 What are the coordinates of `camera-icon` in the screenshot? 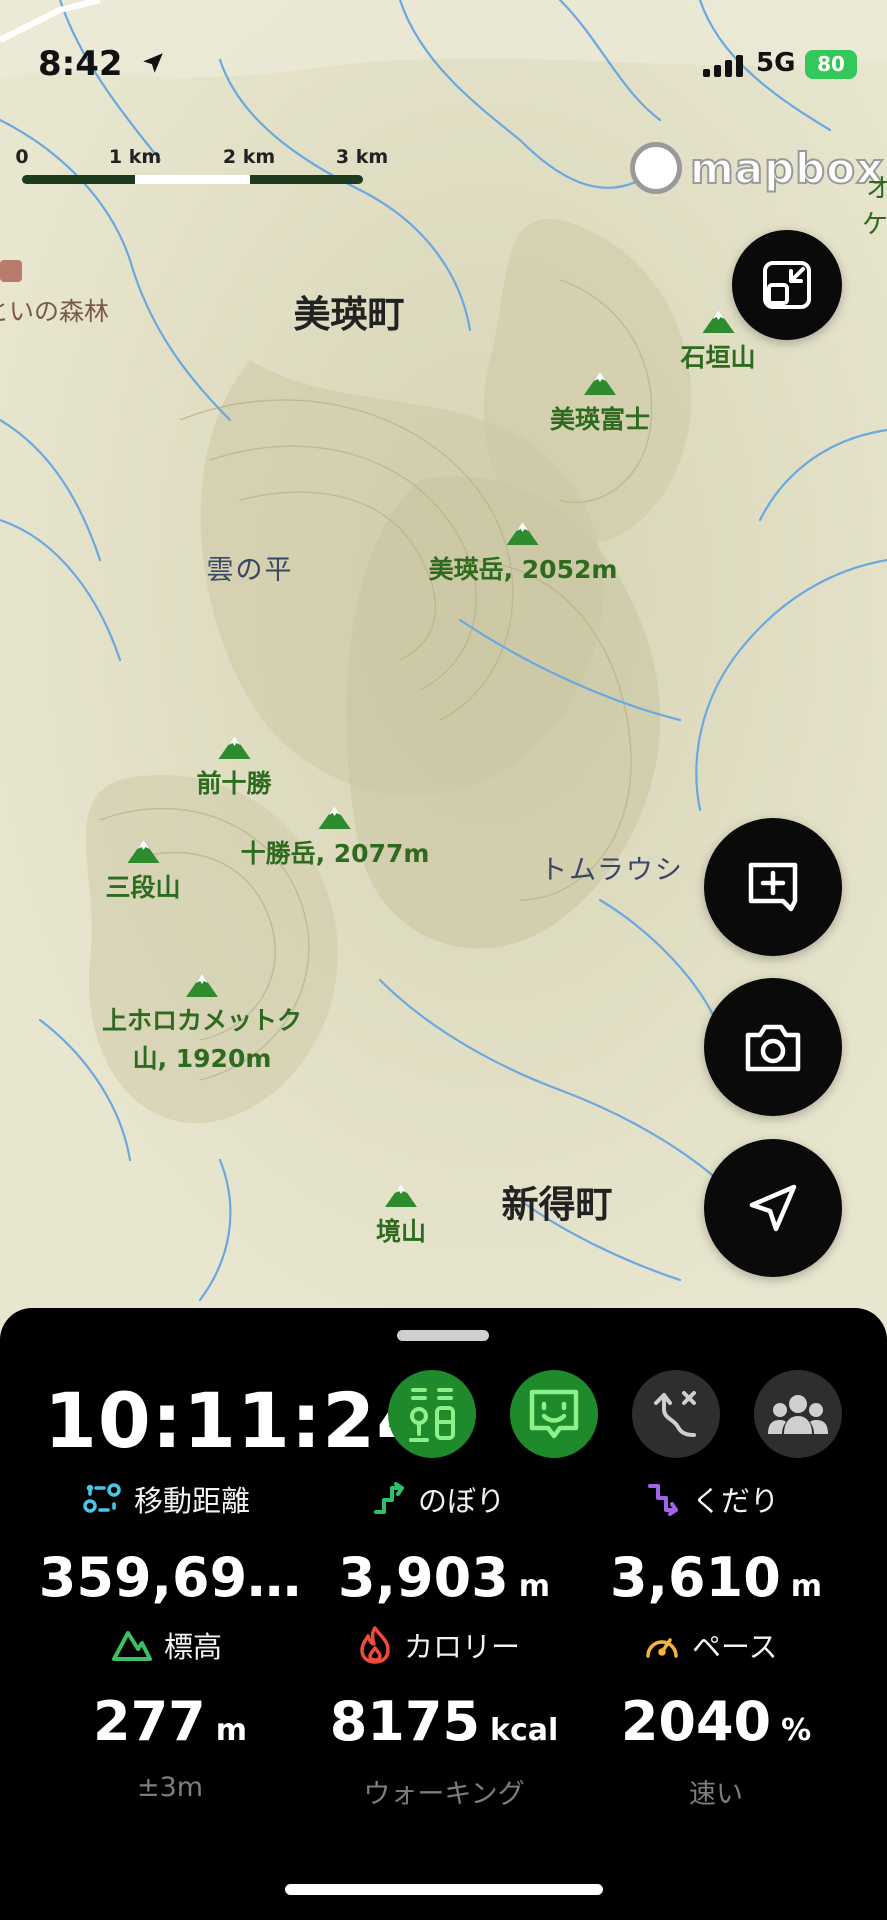 It's located at (773, 1048).